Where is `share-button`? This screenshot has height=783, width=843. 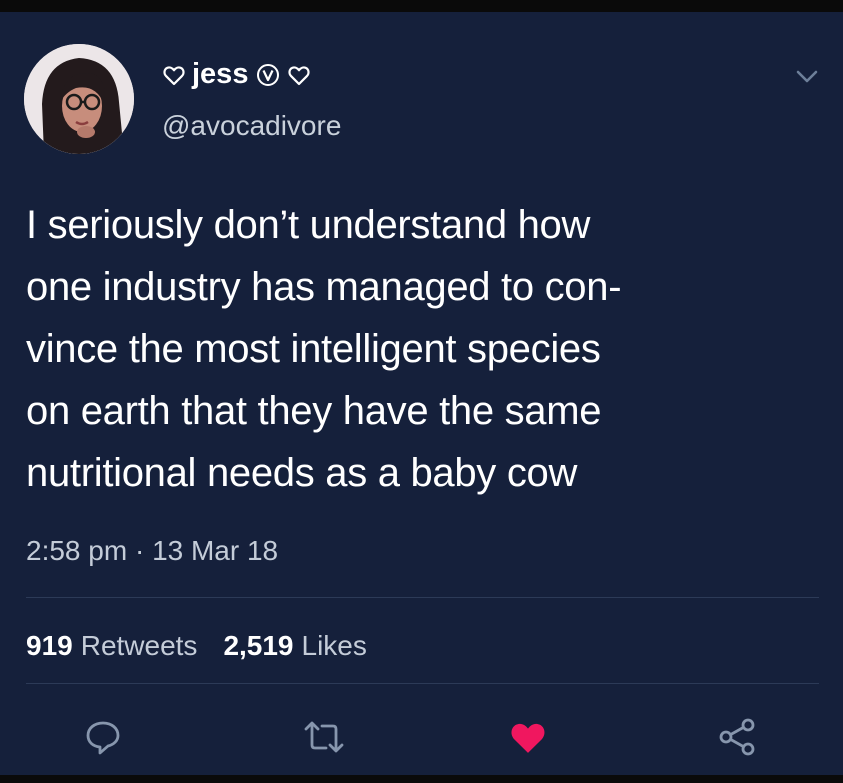 share-button is located at coordinates (737, 737).